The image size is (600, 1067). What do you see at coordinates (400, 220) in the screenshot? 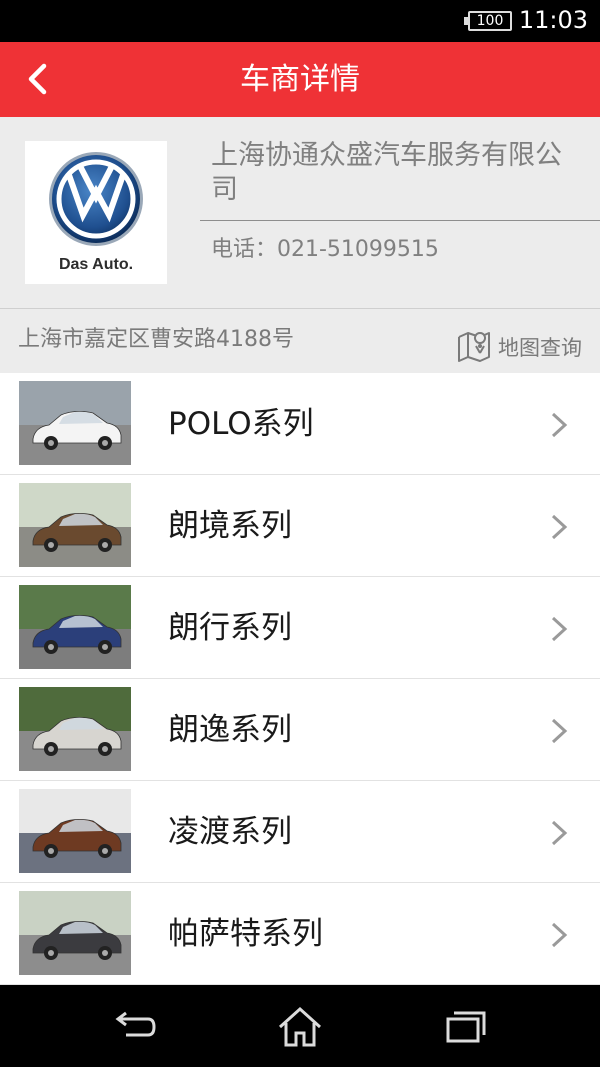
I see `divider` at bounding box center [400, 220].